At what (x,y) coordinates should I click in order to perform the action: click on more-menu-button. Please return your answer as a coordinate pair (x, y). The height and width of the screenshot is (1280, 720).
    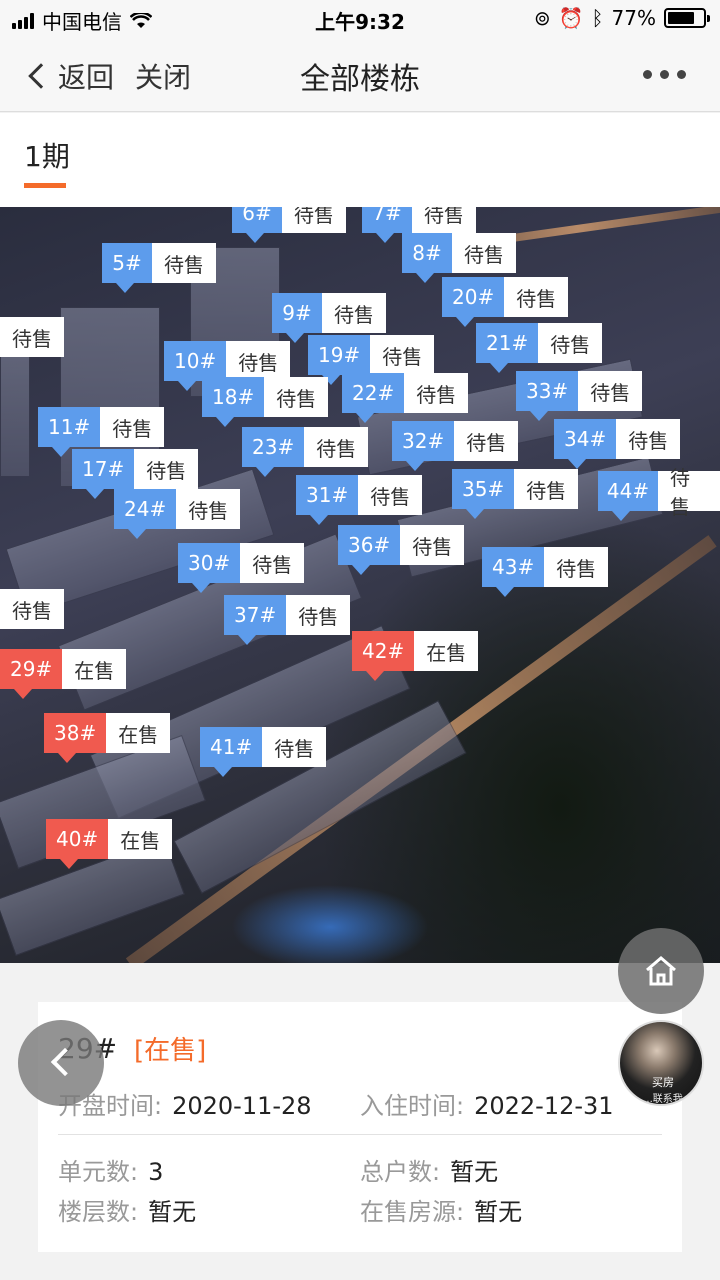
    Looking at the image, I should click on (664, 74).